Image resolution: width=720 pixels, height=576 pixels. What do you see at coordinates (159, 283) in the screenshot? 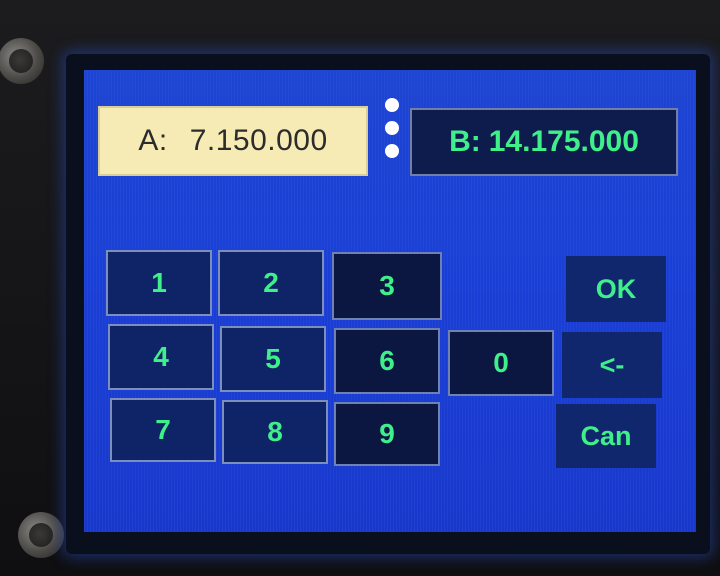
I see `key-1: 1` at bounding box center [159, 283].